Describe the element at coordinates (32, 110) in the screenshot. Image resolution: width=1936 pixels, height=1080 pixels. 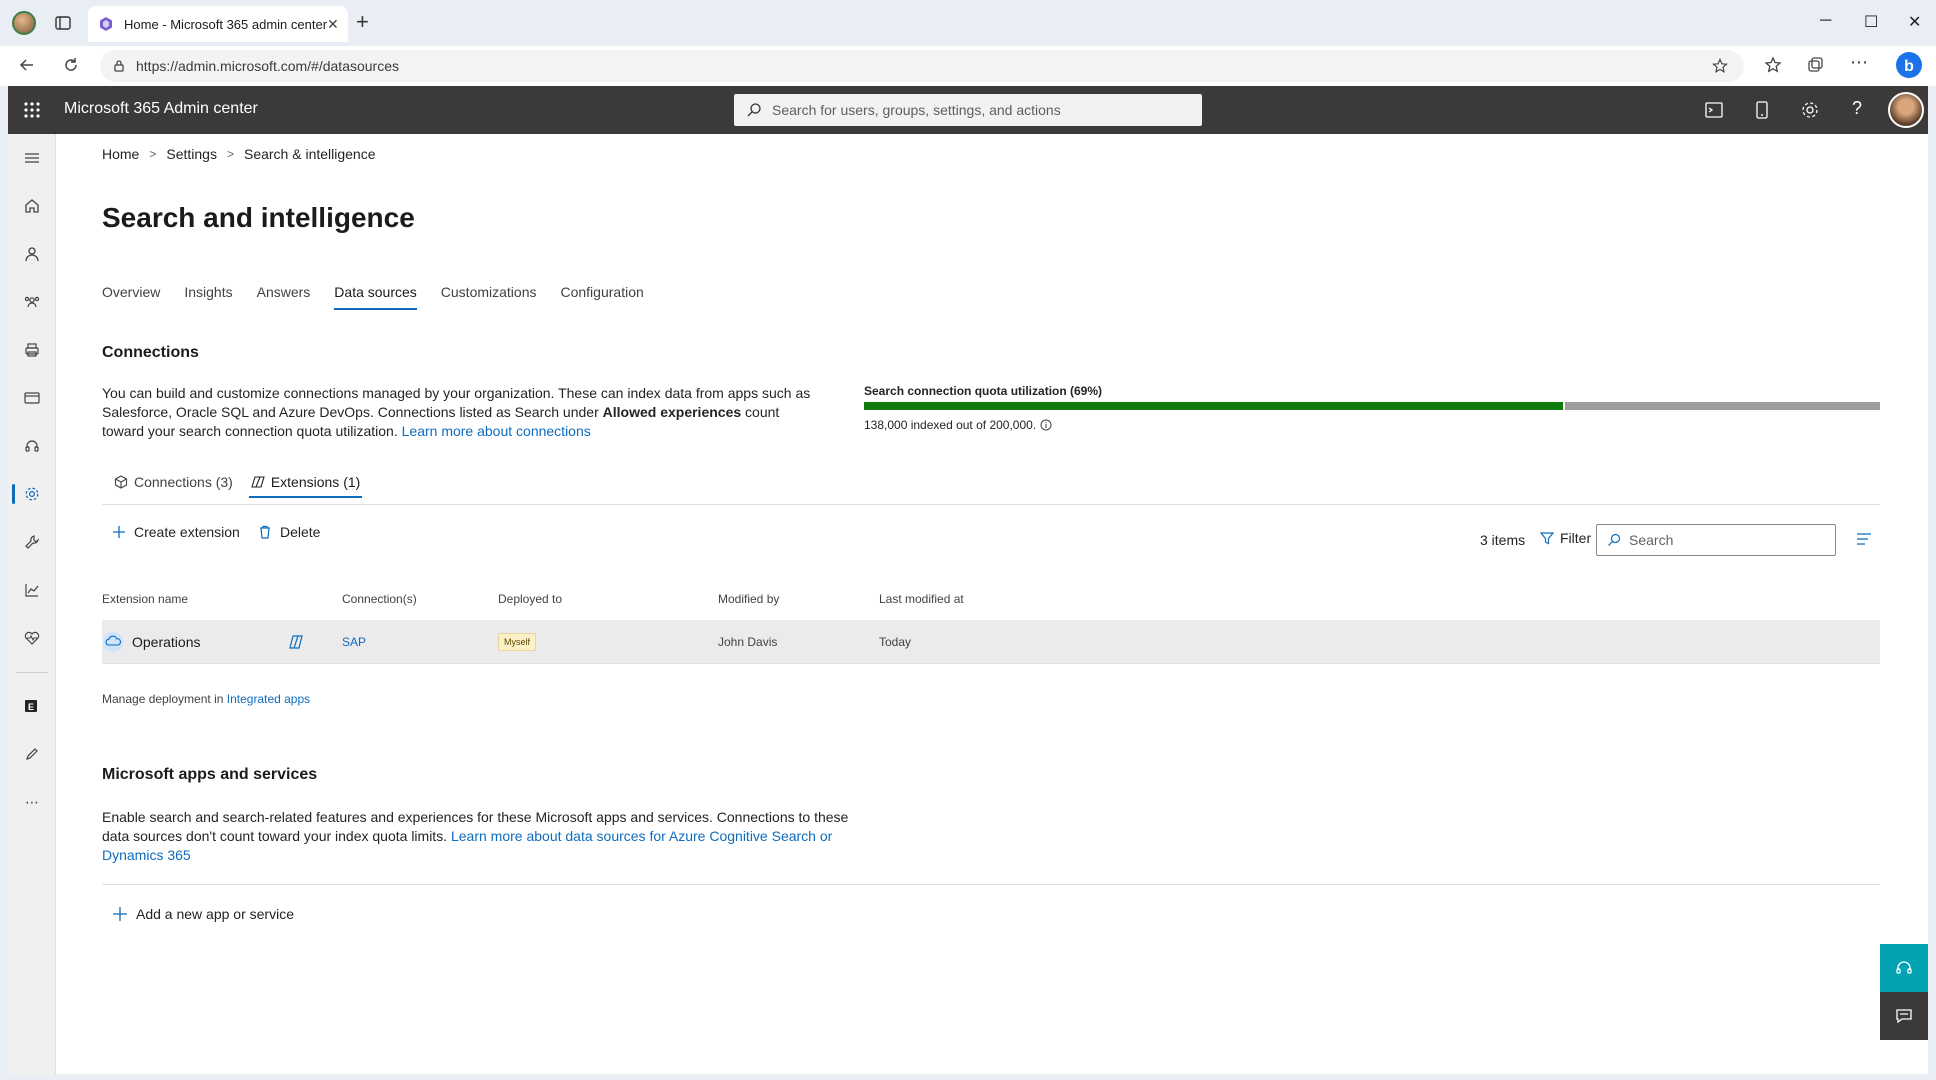
I see `app-launcher-icon` at that location.